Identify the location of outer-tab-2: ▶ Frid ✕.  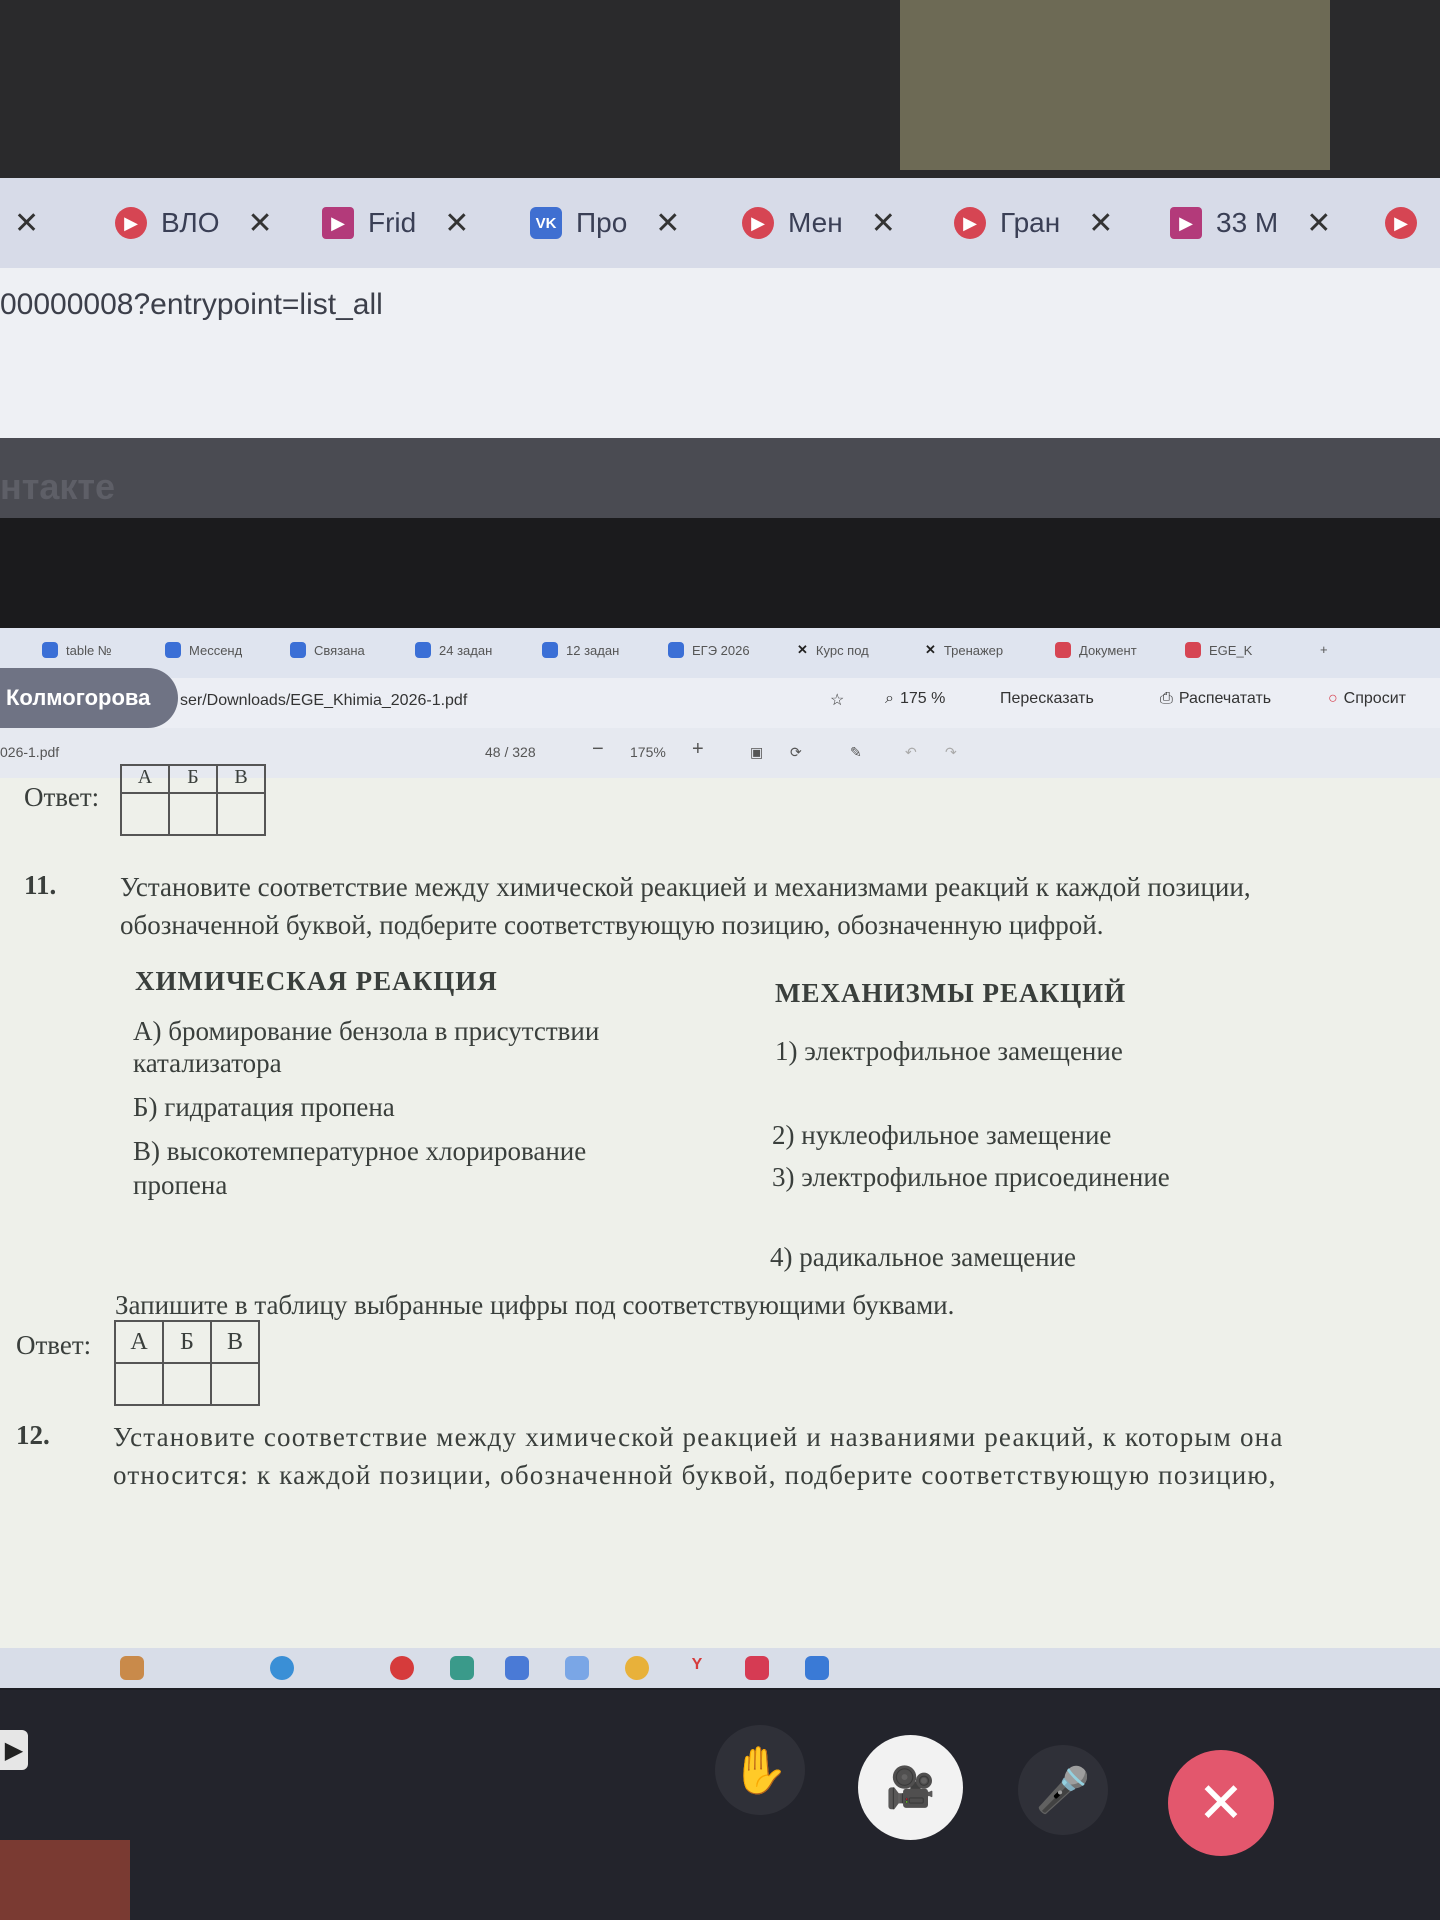
(395, 223).